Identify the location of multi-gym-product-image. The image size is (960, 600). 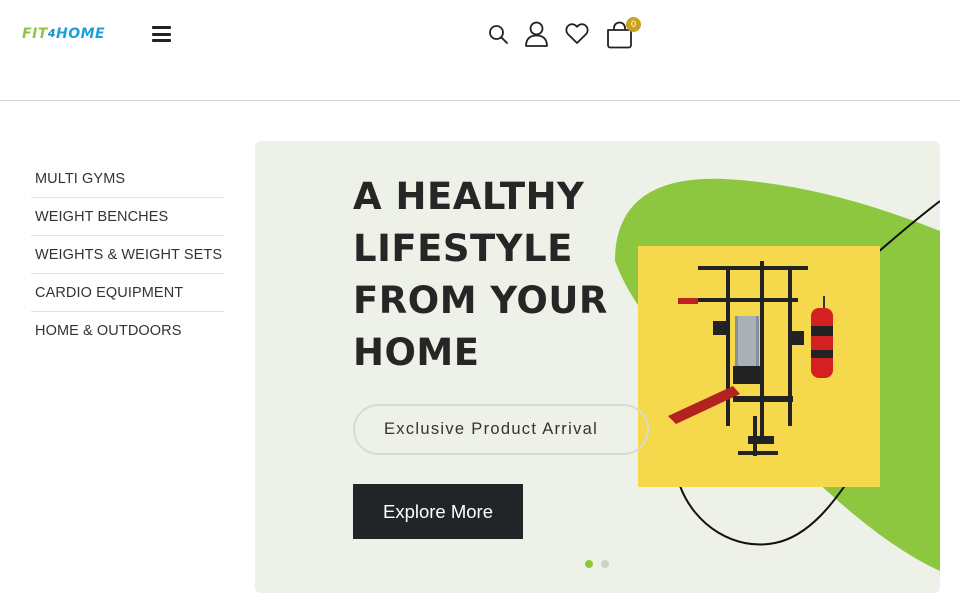
(759, 366).